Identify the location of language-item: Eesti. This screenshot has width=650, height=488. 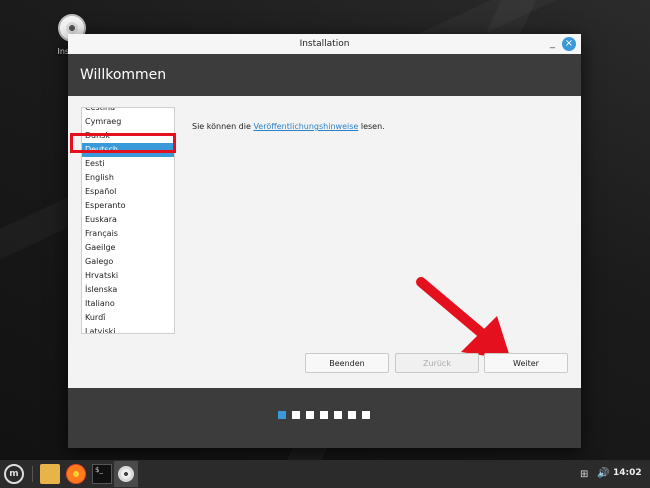
(128, 164).